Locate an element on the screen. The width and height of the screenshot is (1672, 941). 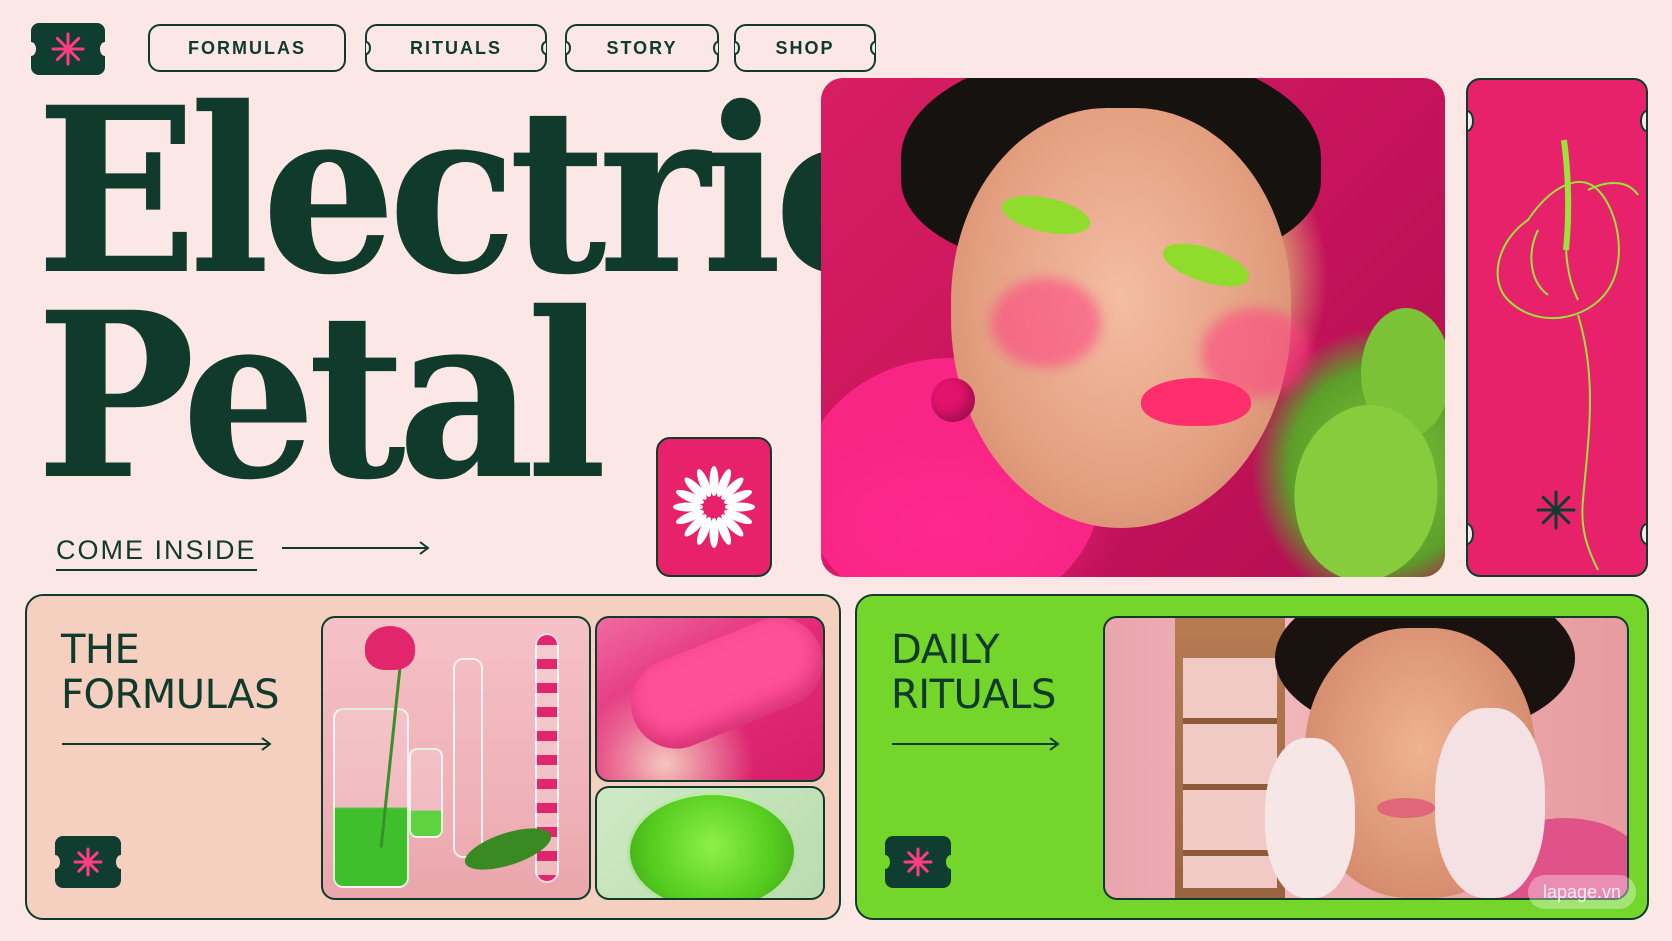
flower-badge is located at coordinates (714, 507).